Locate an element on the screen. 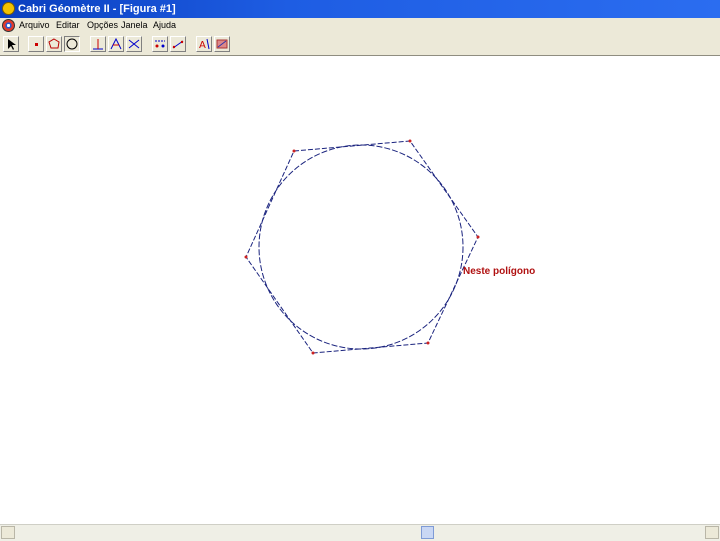 The width and height of the screenshot is (720, 541). polygon-annotation: Neste polígono is located at coordinates (499, 271).